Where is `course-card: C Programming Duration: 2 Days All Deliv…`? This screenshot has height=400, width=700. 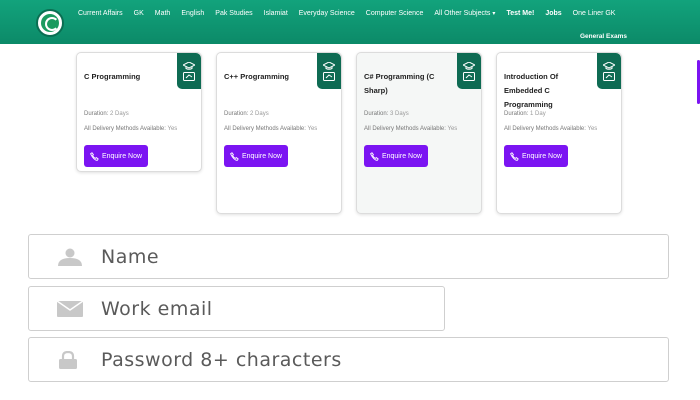
course-card: C Programming Duration: 2 Days All Deliv… is located at coordinates (139, 112).